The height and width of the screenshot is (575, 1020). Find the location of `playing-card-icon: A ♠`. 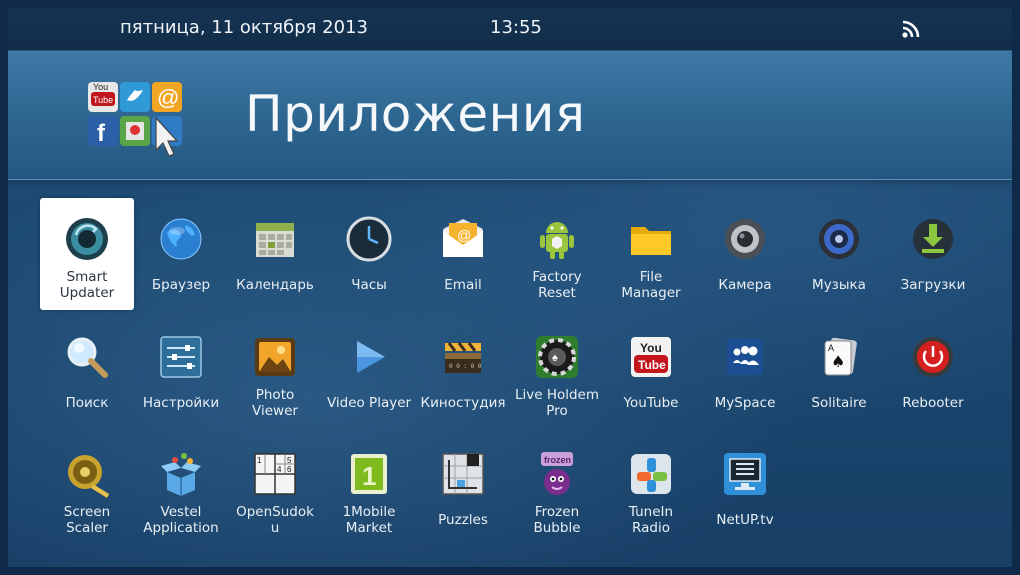

playing-card-icon: A ♠ is located at coordinates (840, 356).